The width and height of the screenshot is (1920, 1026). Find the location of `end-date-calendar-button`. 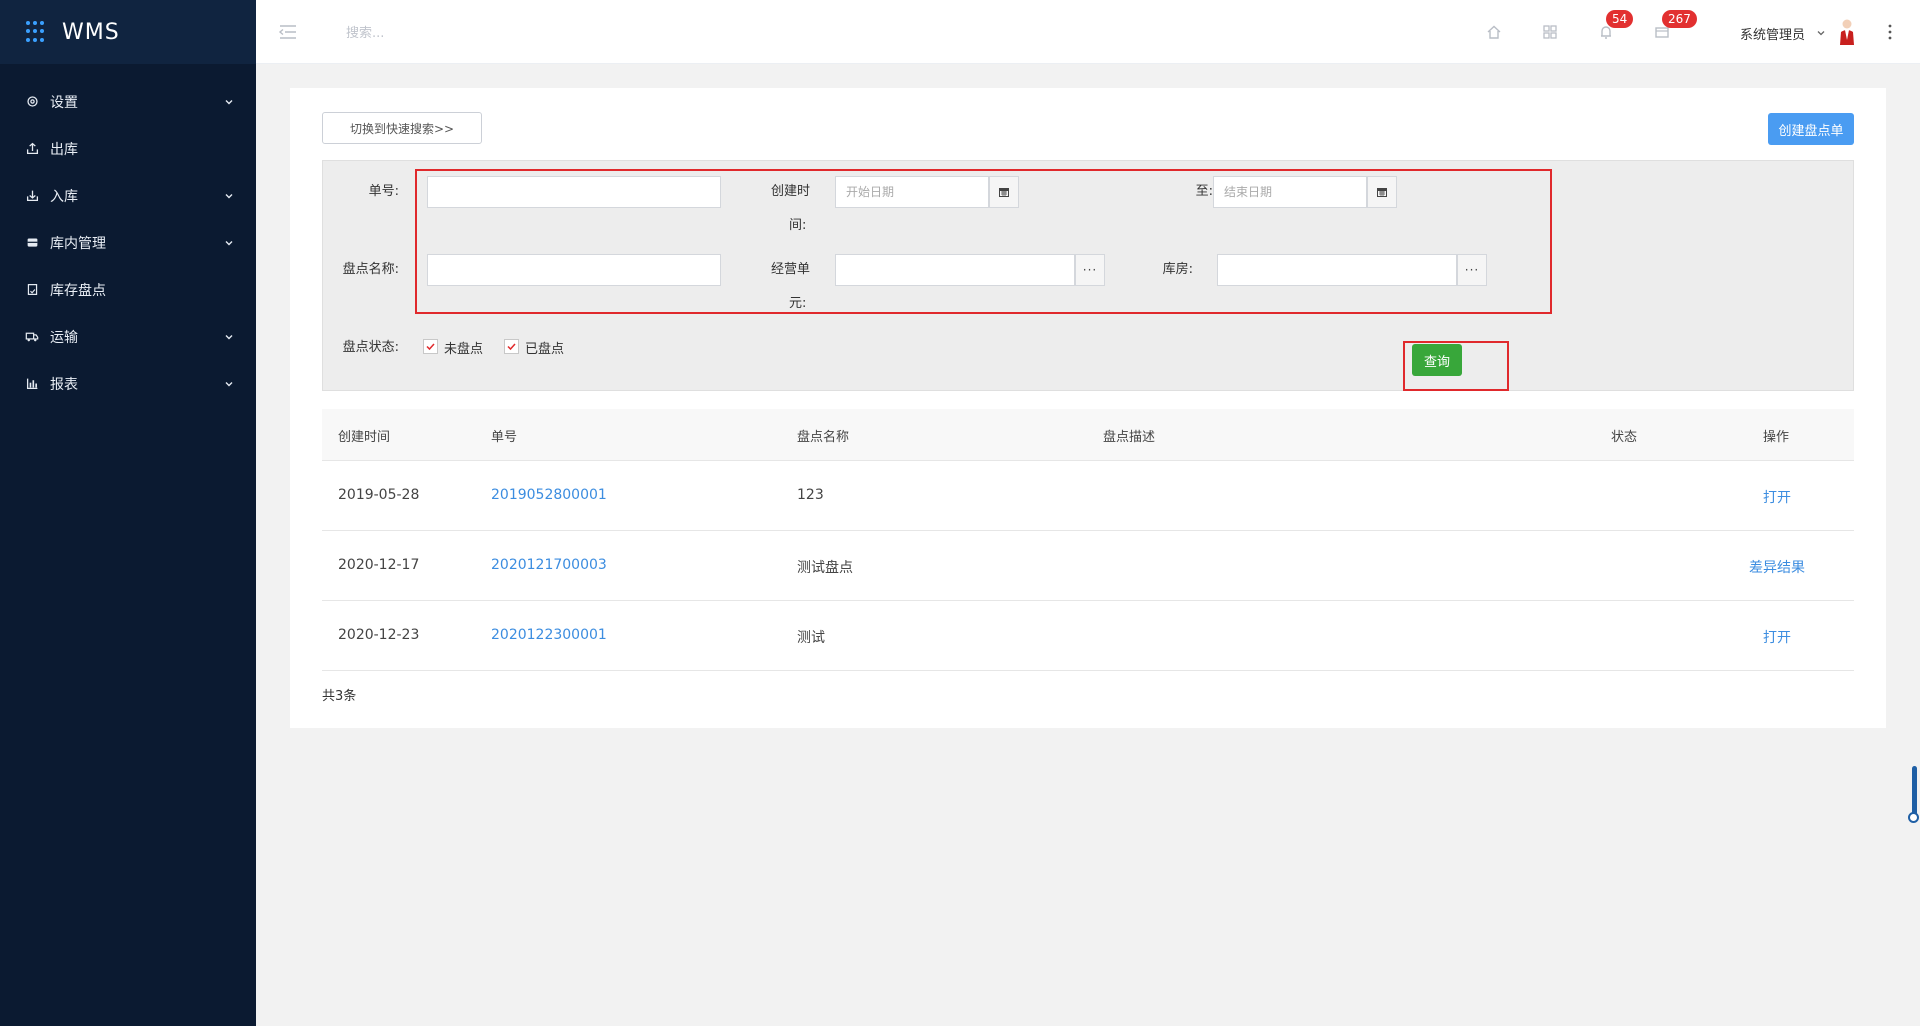

end-date-calendar-button is located at coordinates (1382, 192).